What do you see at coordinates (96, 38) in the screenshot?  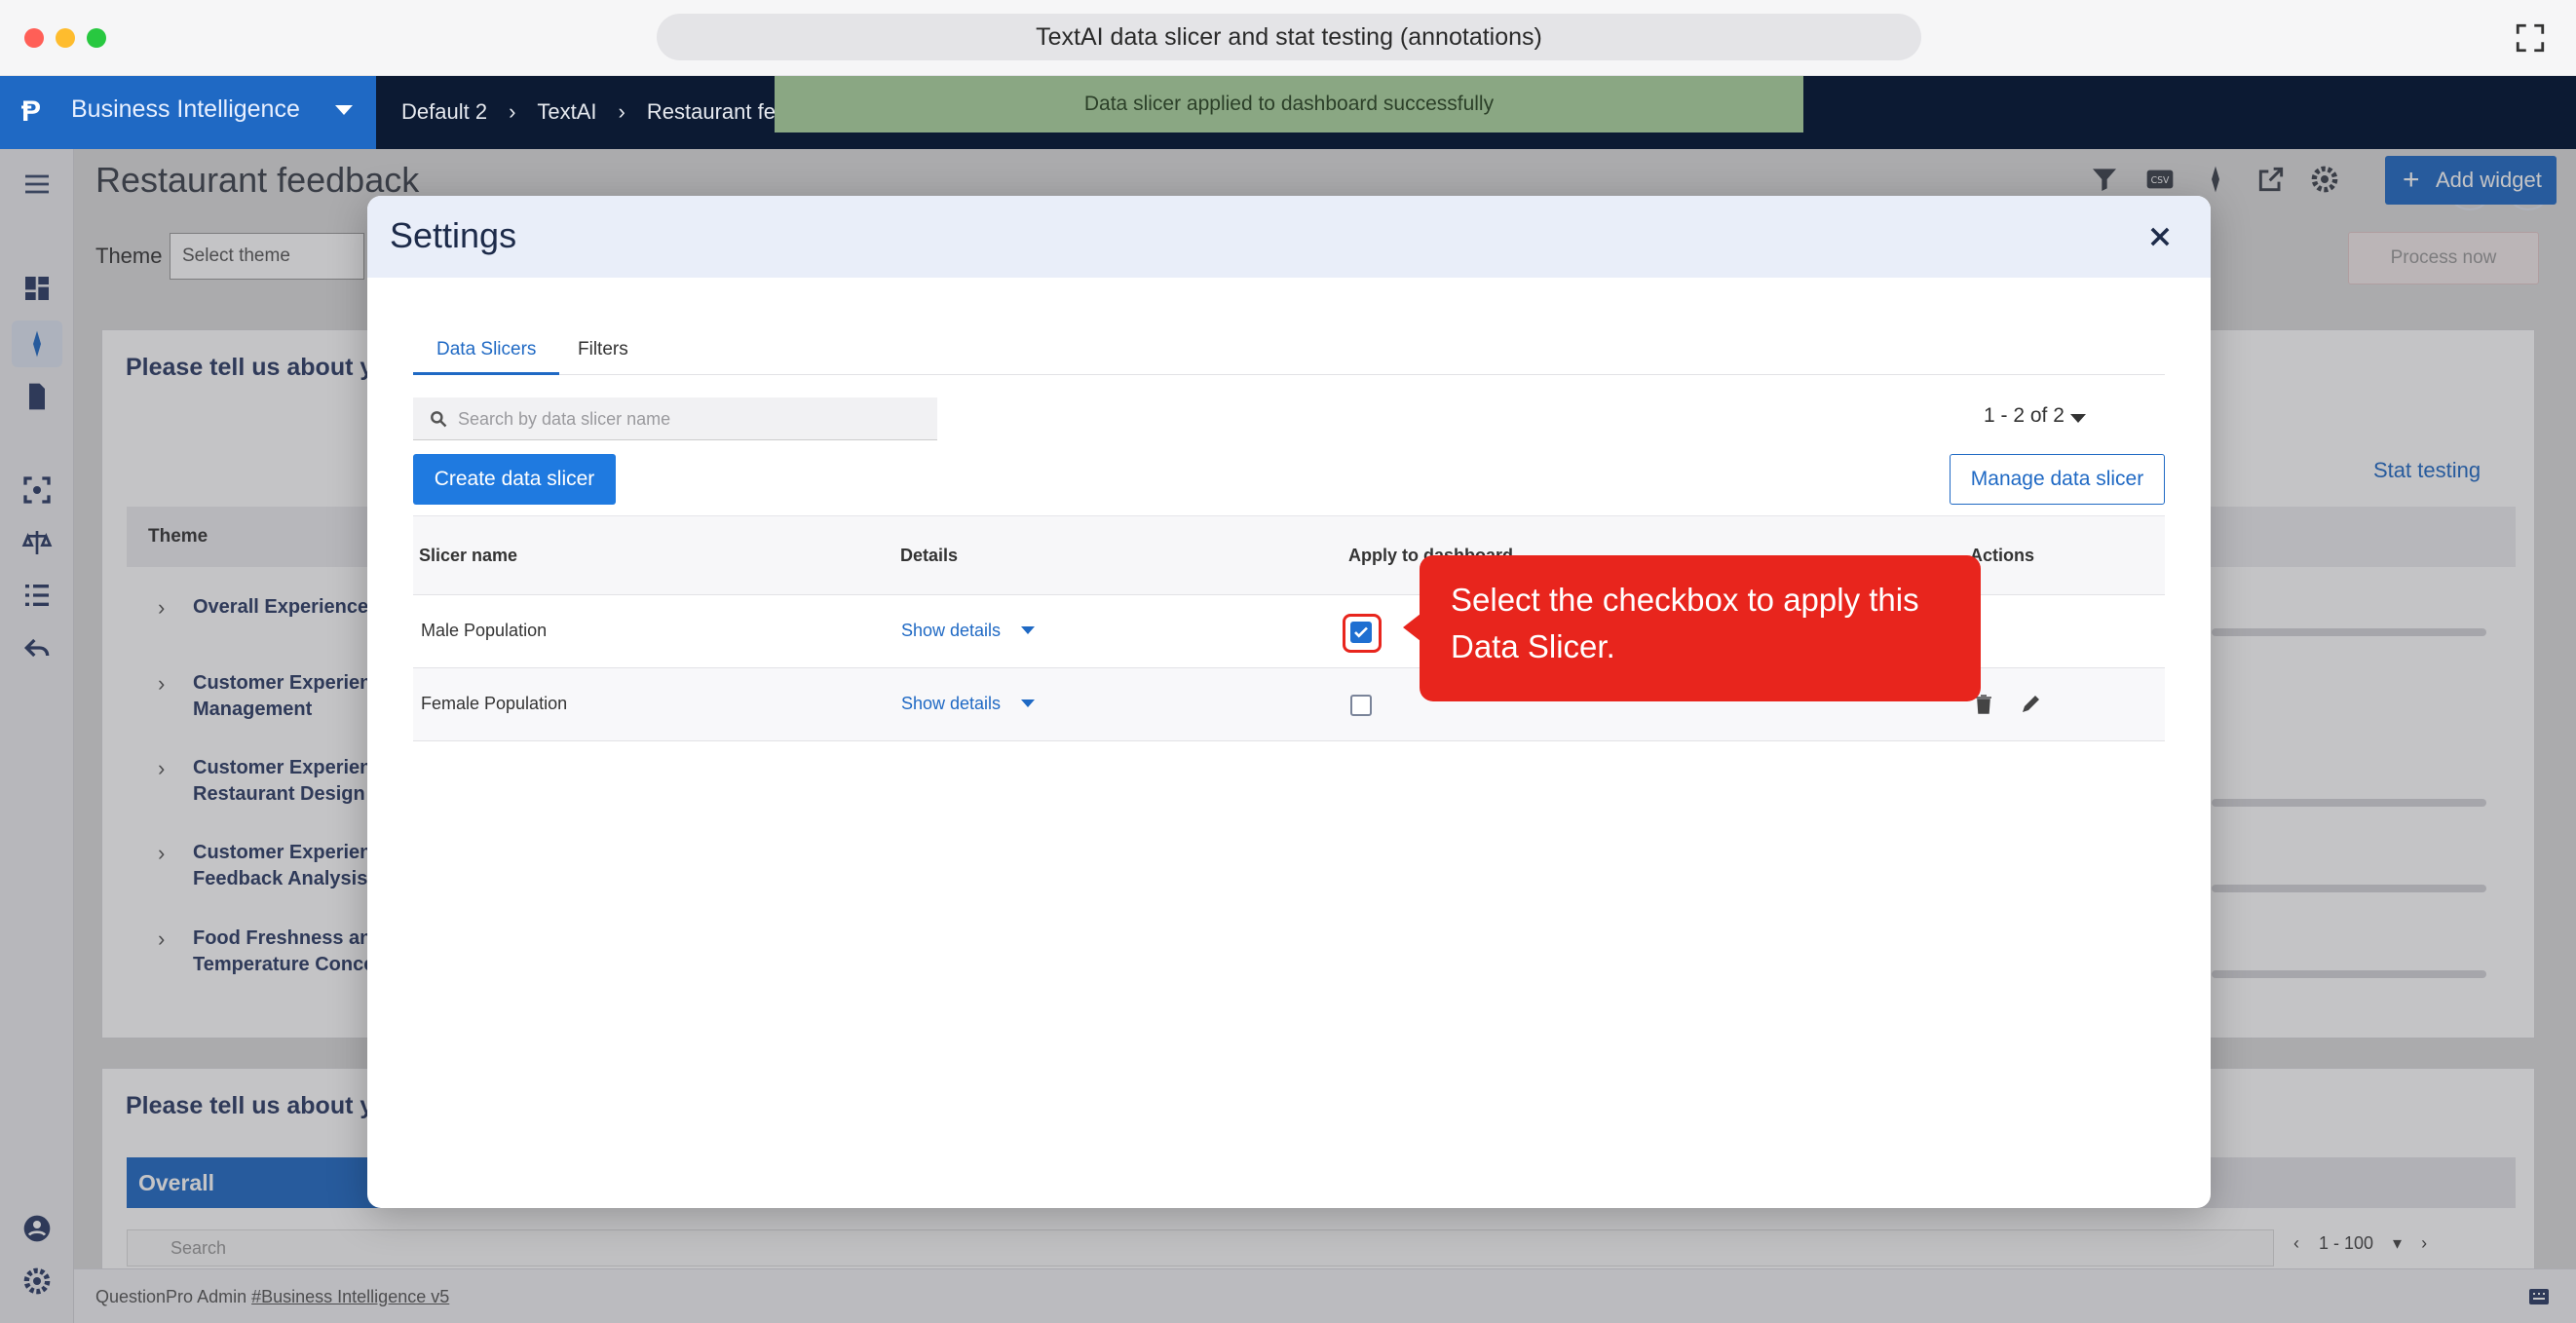 I see `maximize-window-button` at bounding box center [96, 38].